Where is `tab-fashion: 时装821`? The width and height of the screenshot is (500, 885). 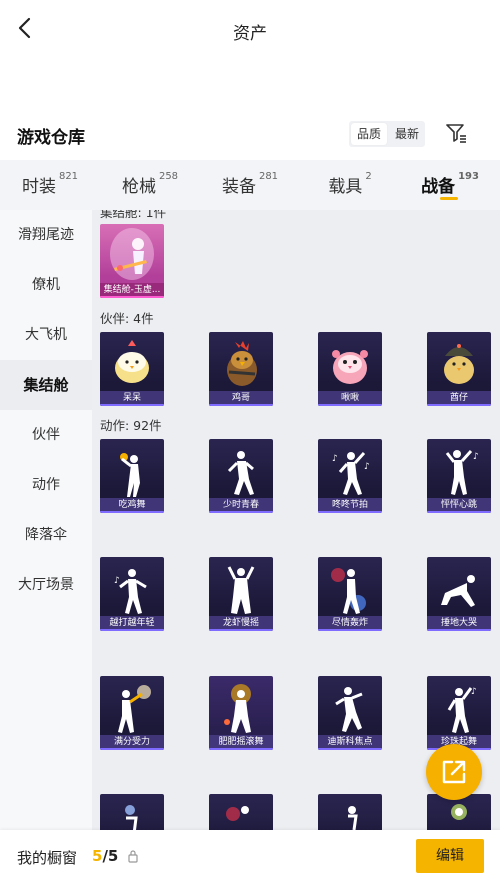
tab-fashion: 时装821 is located at coordinates (50, 185).